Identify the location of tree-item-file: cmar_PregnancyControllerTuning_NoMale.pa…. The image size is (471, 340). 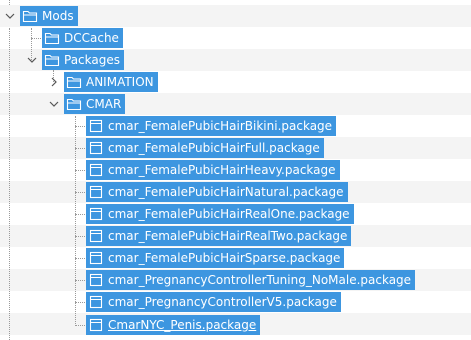
(251, 280).